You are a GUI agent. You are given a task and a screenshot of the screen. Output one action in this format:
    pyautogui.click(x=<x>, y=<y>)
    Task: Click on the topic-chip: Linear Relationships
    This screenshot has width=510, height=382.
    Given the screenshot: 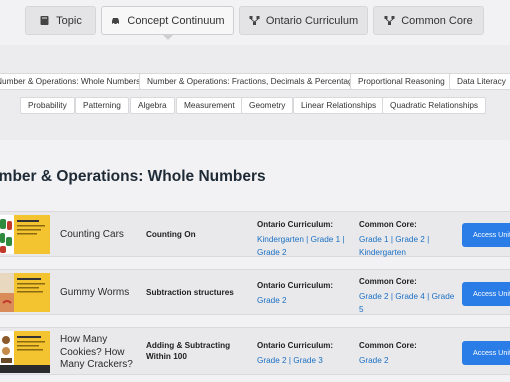 What is the action you would take?
    pyautogui.click(x=339, y=105)
    